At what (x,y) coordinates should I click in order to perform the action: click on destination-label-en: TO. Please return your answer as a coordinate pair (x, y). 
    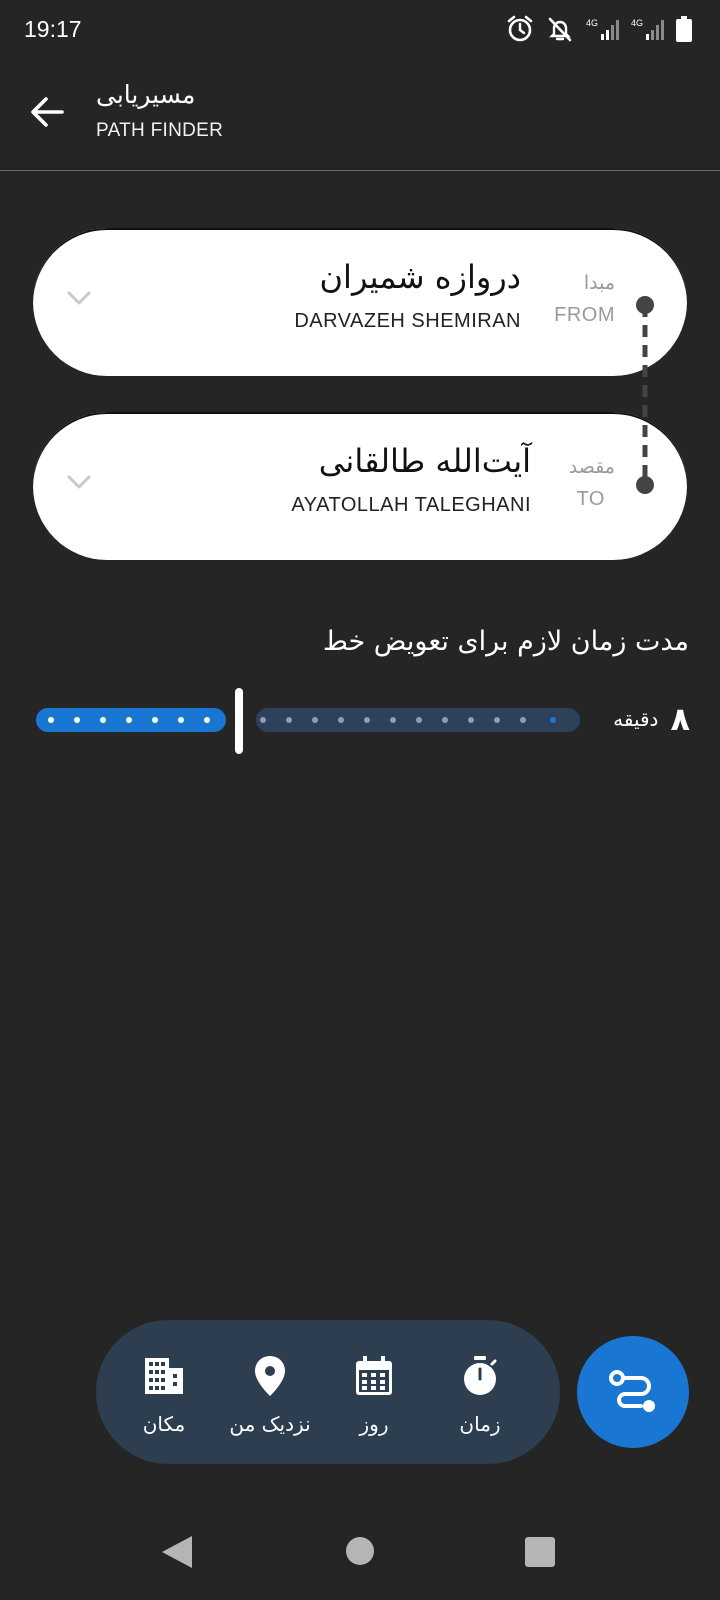
    Looking at the image, I should click on (590, 499).